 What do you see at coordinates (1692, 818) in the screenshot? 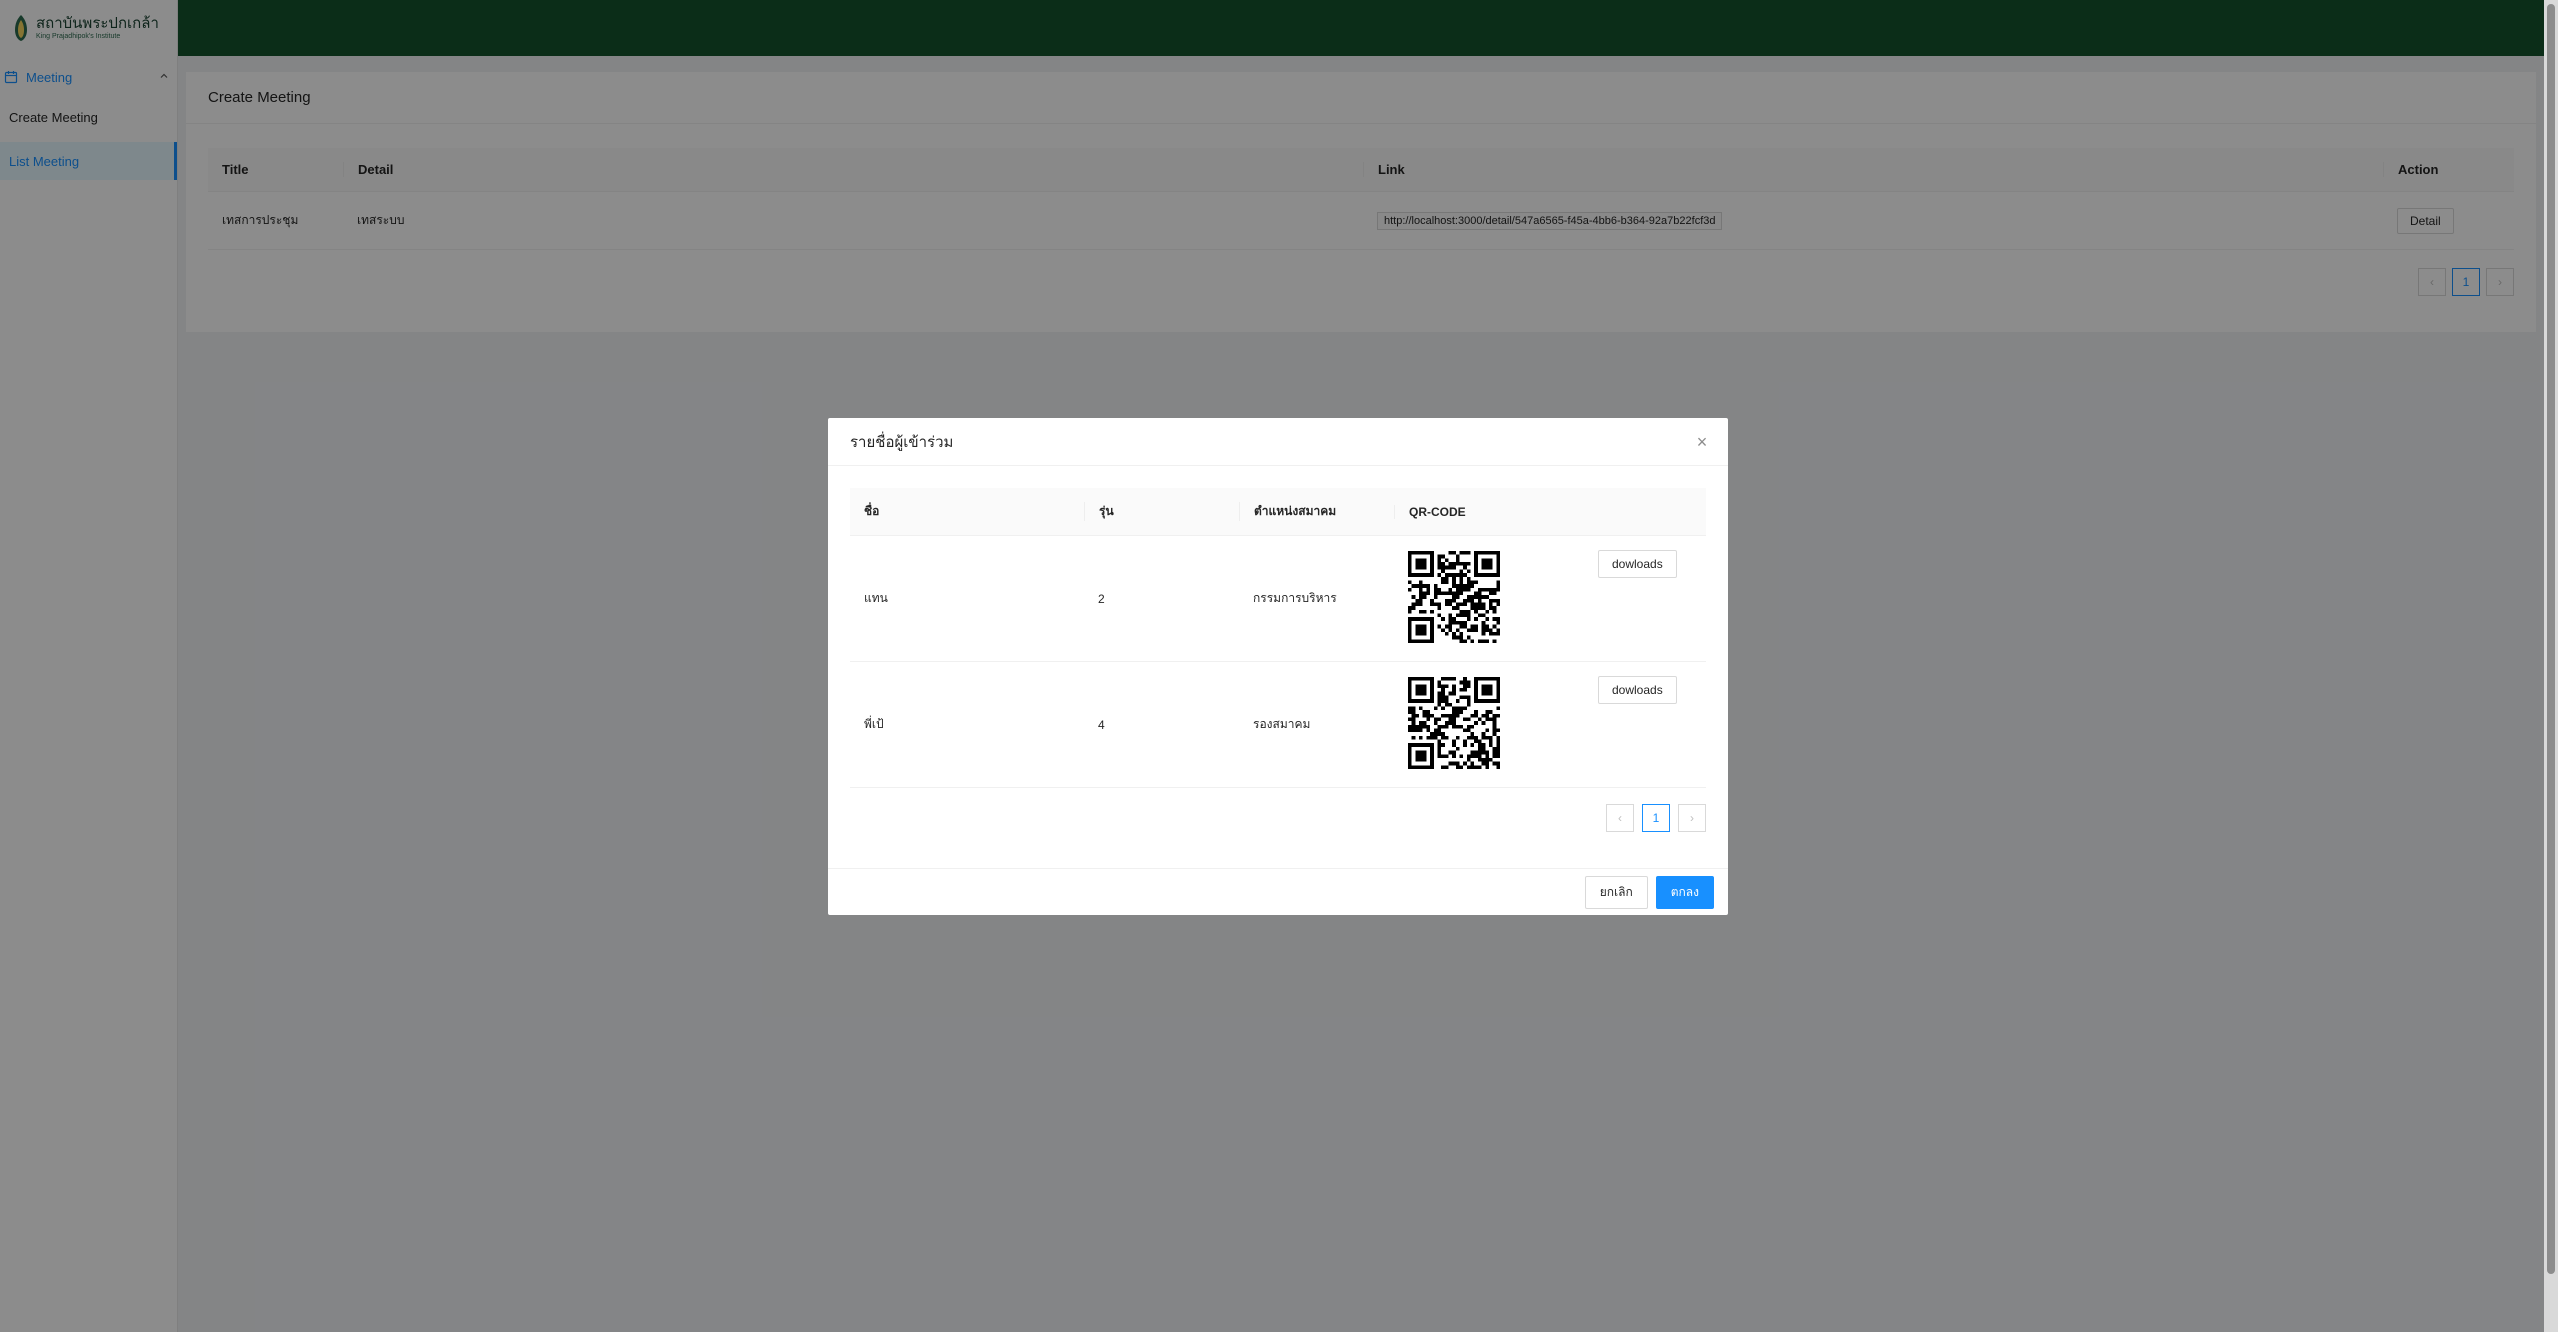
I see `pagination-next-button: ›` at bounding box center [1692, 818].